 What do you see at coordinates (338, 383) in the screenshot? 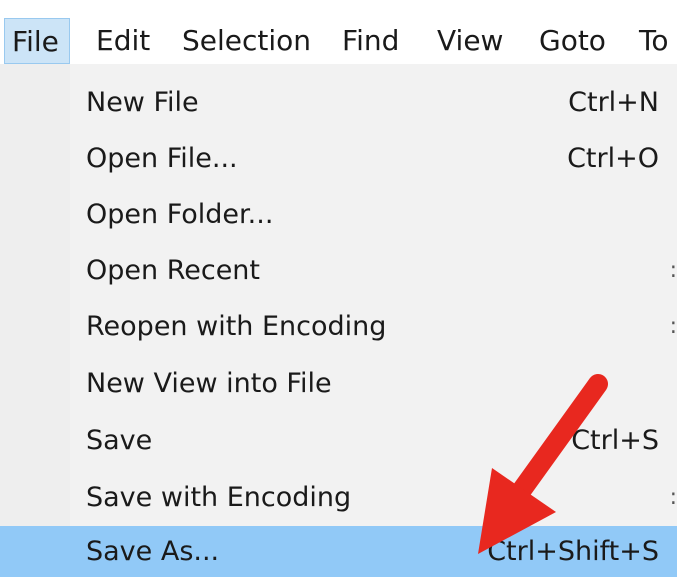
I see `menu-item-new-view-into-file: New View into File` at bounding box center [338, 383].